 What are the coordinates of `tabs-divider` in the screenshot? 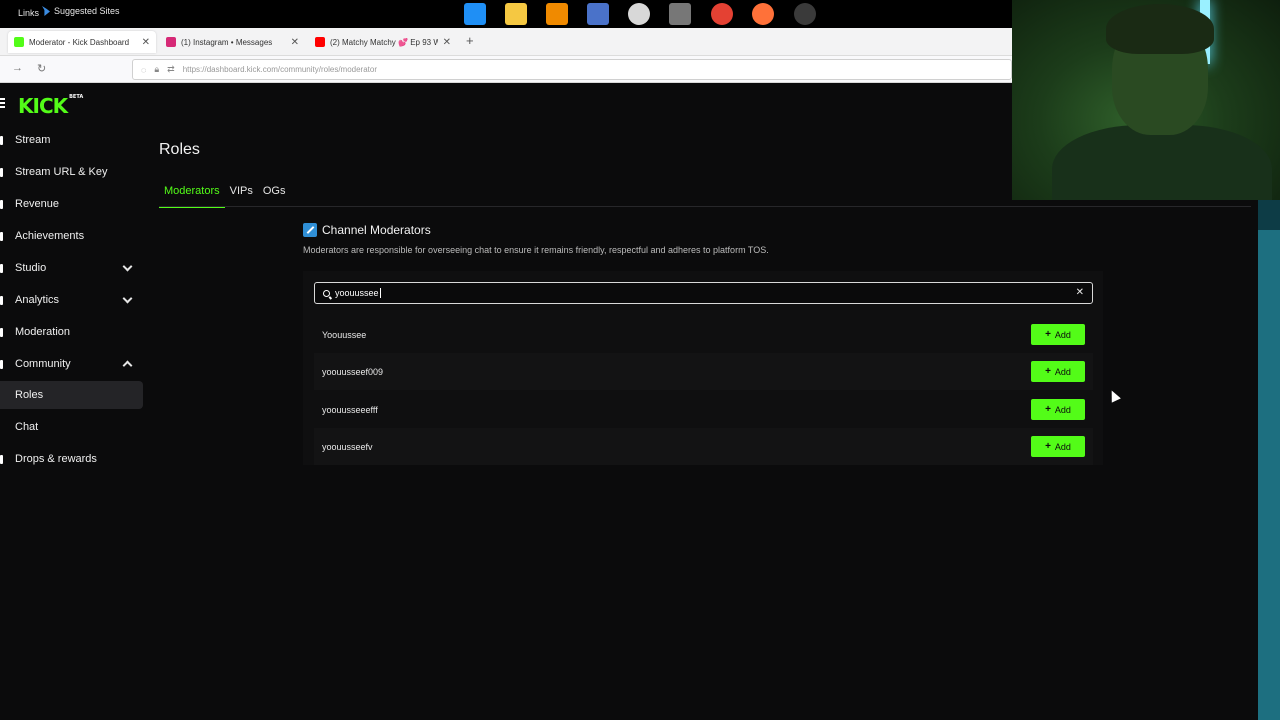 It's located at (705, 206).